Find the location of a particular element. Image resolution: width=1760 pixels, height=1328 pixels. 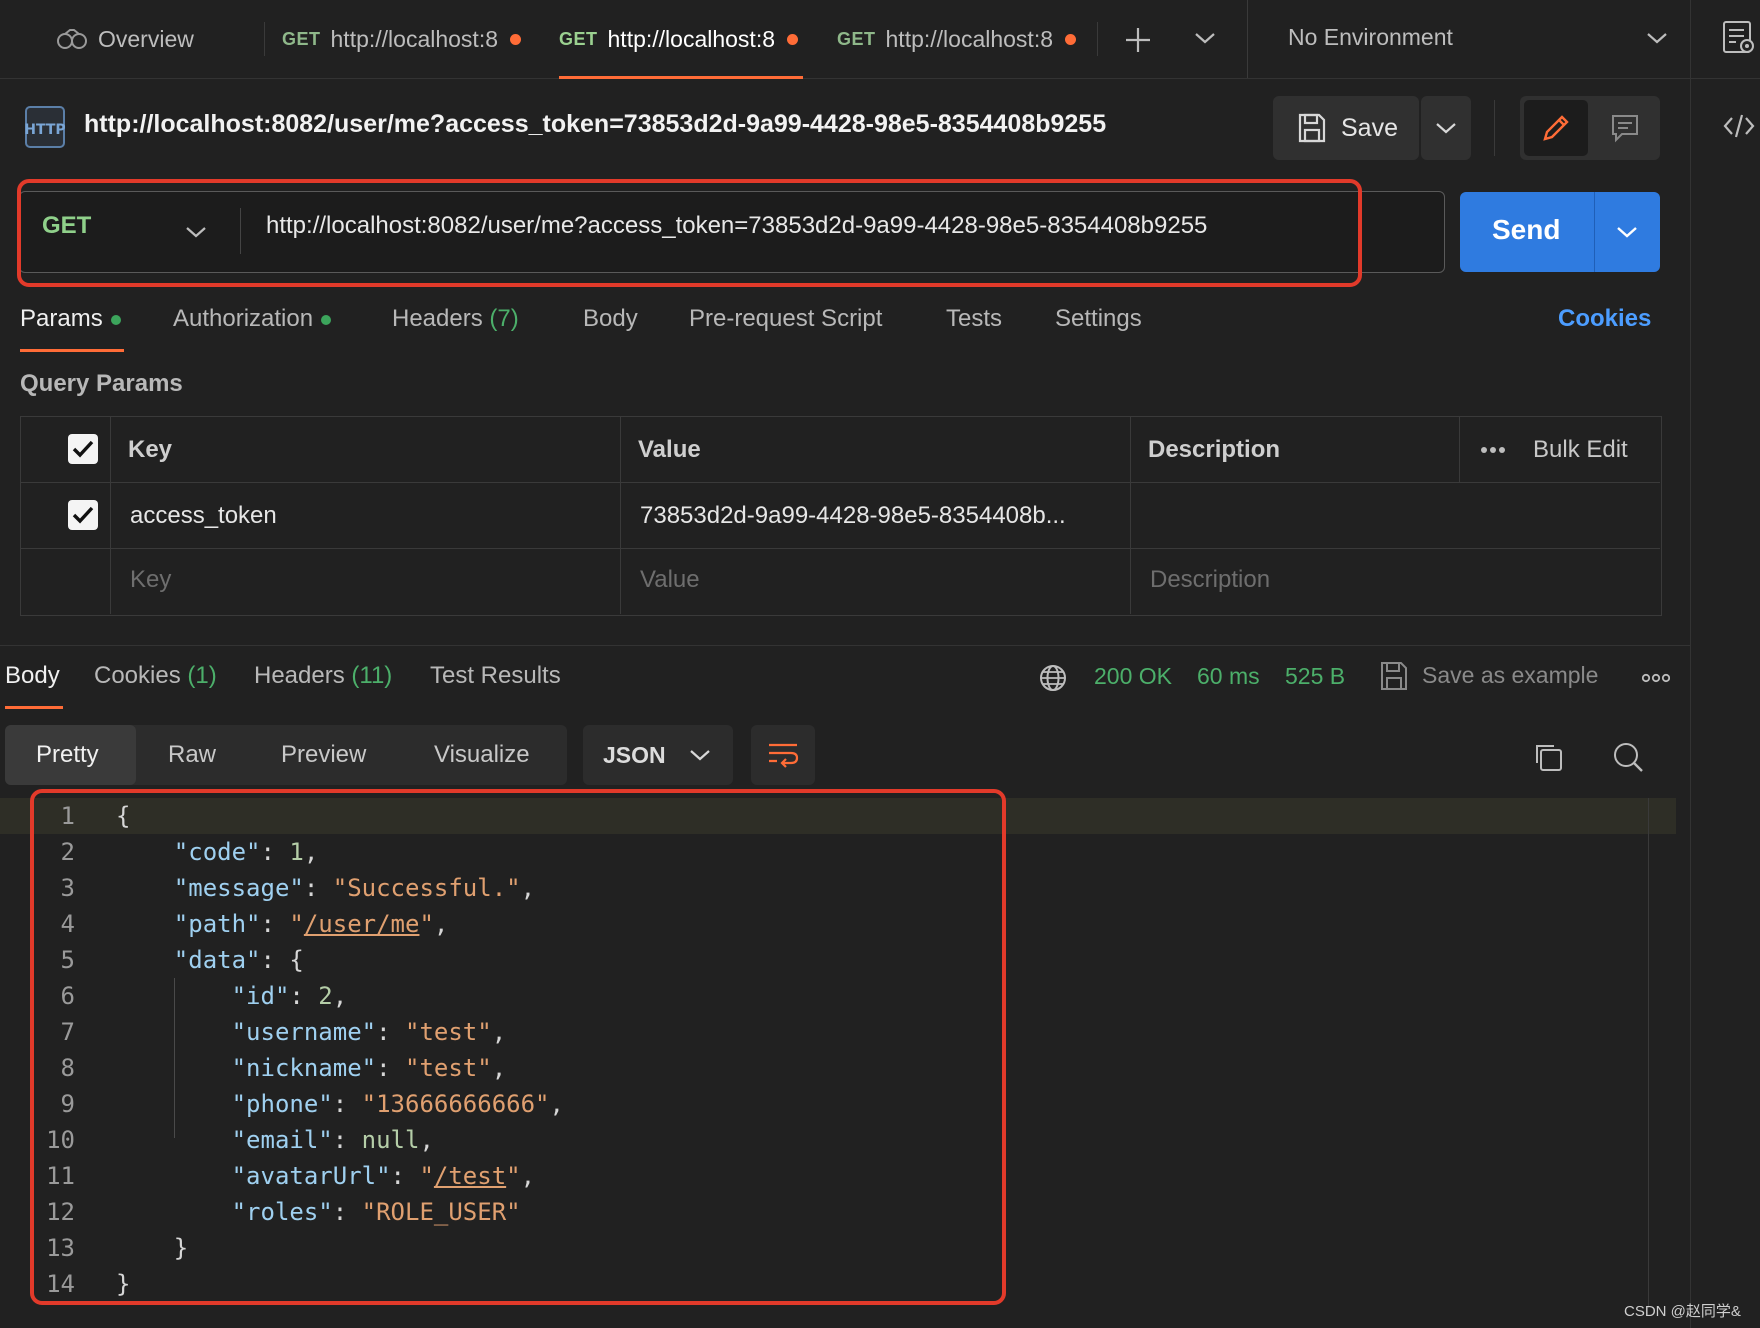

method-divider is located at coordinates (240, 231).